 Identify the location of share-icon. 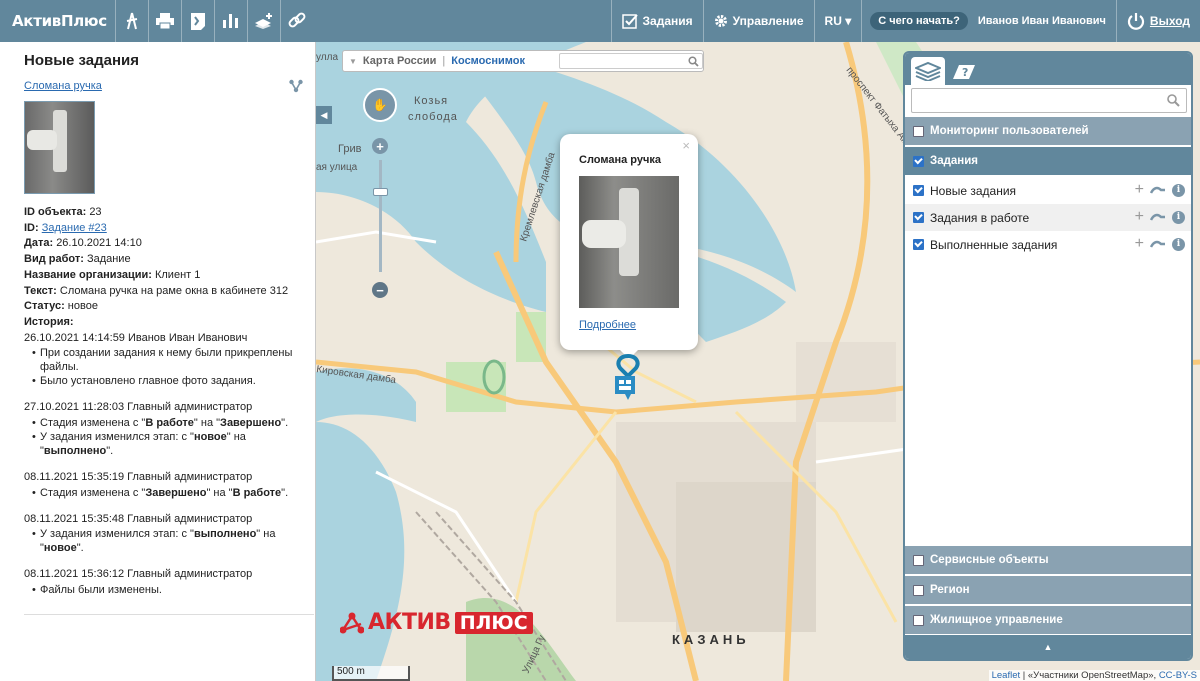
(296, 87).